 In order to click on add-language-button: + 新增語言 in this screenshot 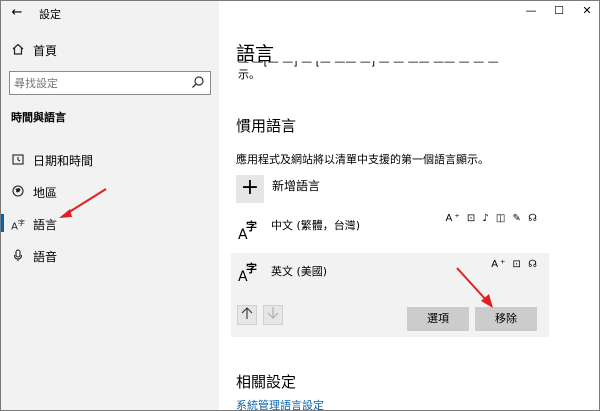, I will do `click(336, 188)`.